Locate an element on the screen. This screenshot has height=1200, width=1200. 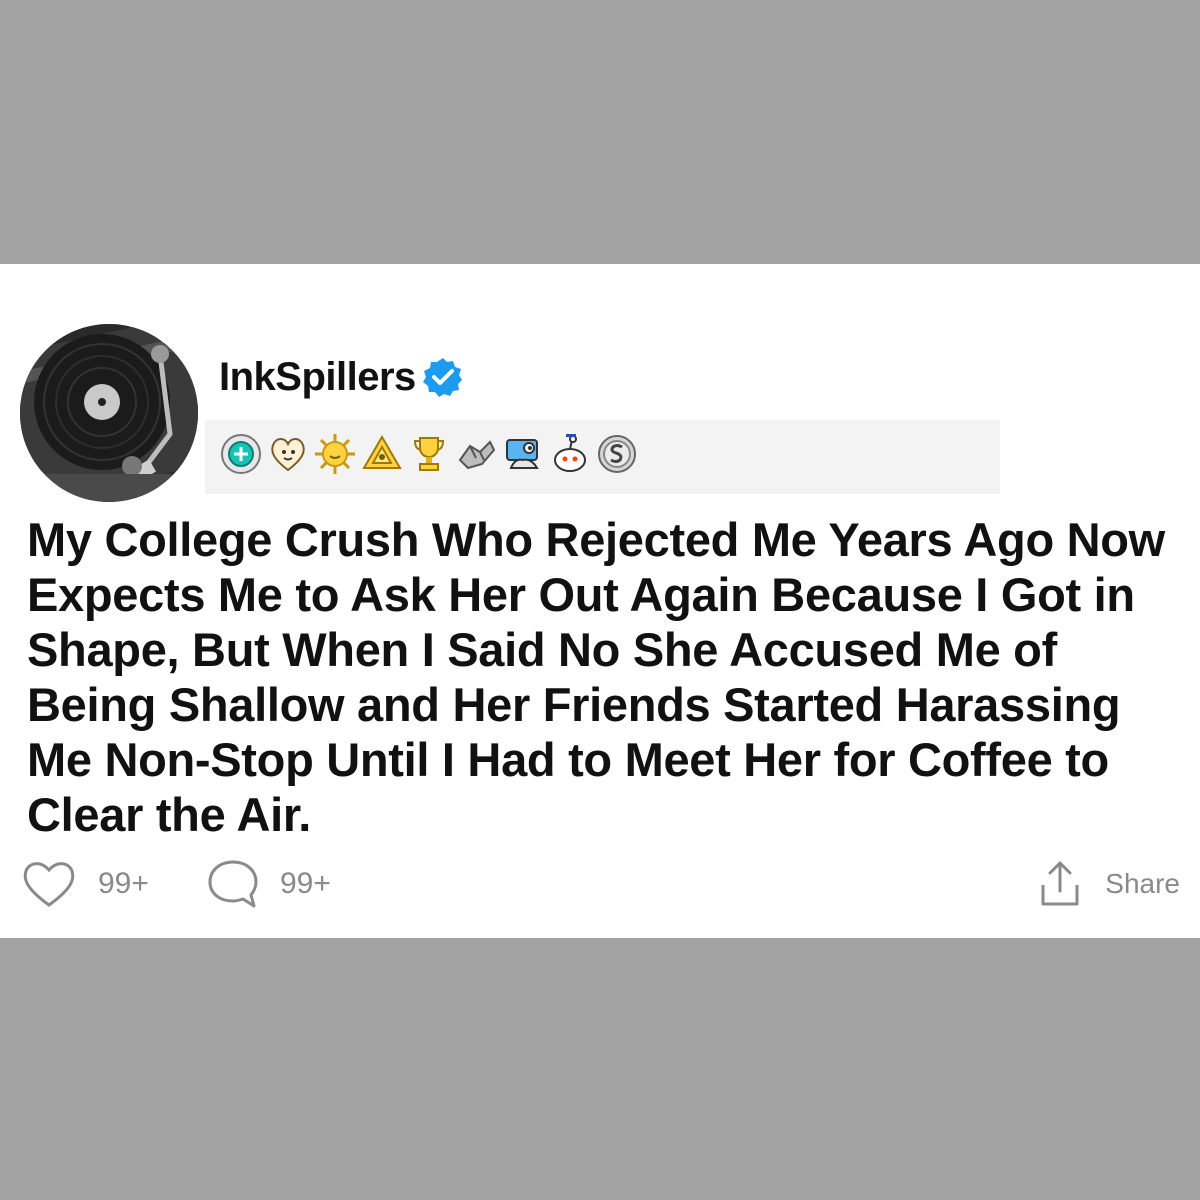
share-label: Share is located at coordinates (1142, 883).